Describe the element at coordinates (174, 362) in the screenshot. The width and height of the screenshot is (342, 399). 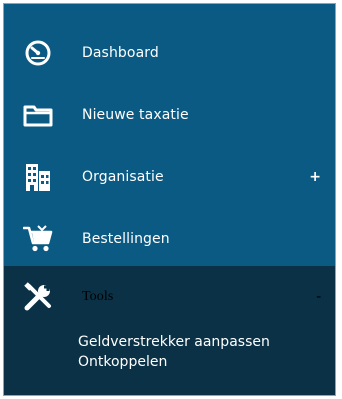
I see `submenu-item-ontkoppelen: Ontkoppelen` at that location.